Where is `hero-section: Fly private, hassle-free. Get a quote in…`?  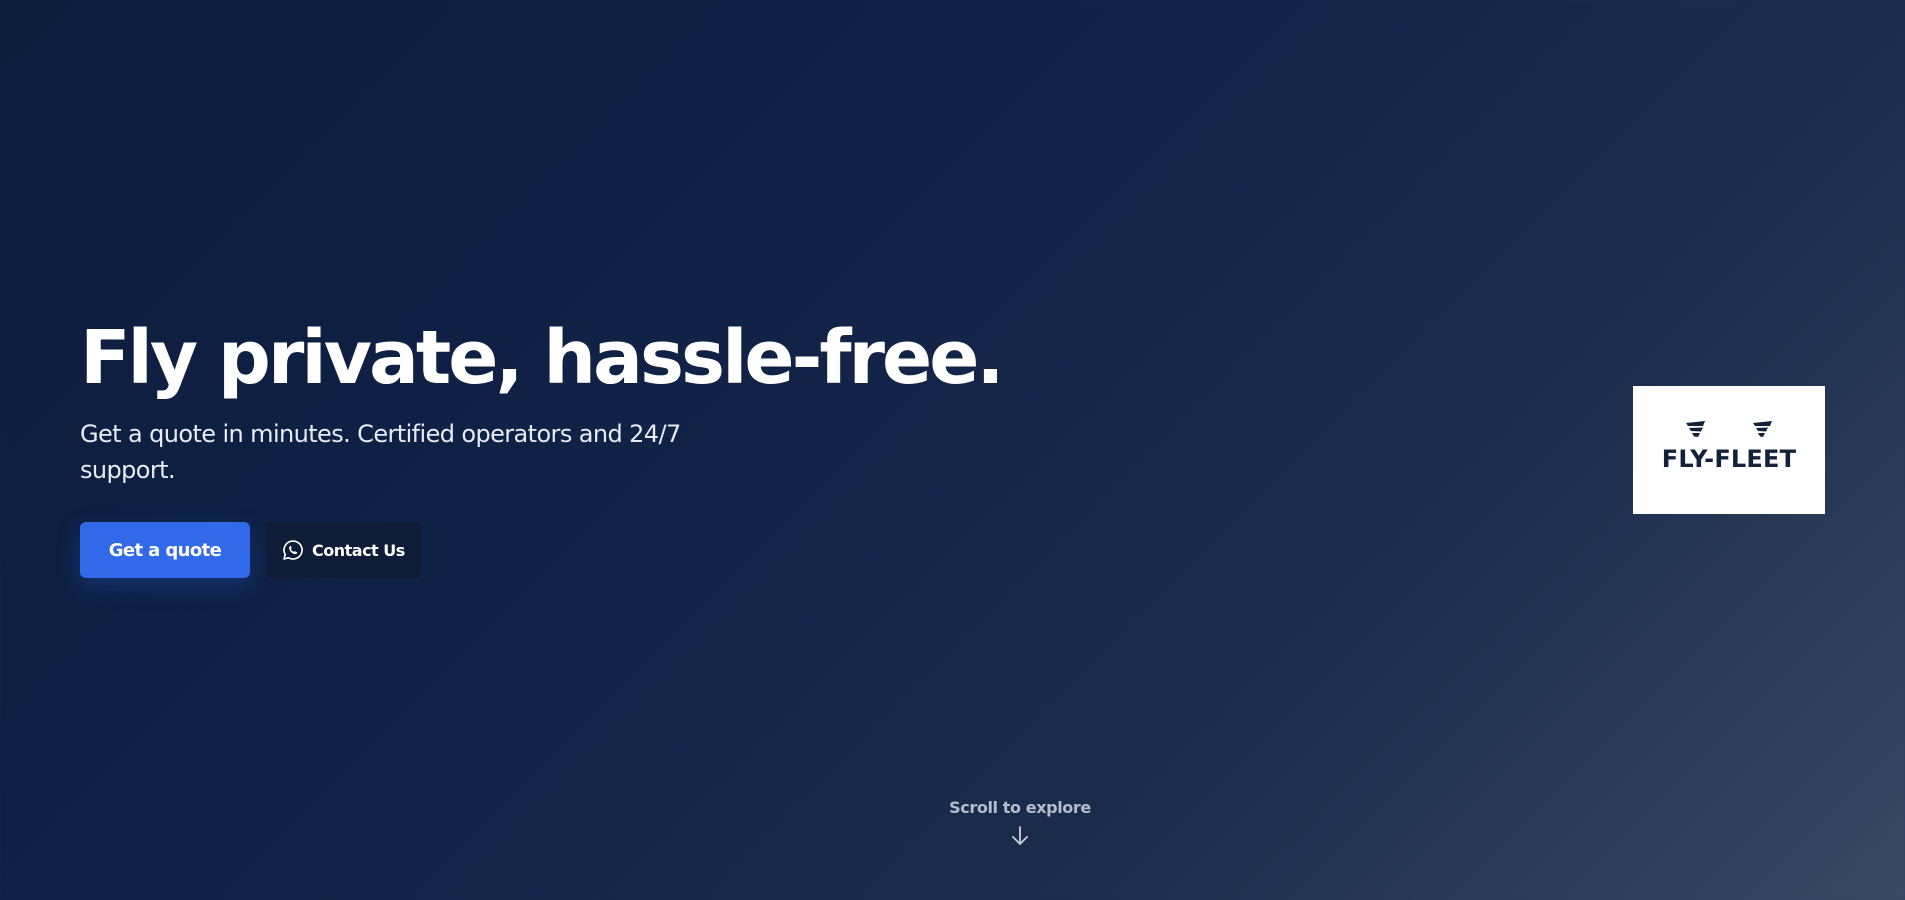 hero-section: Fly private, hassle-free. Get a quote in… is located at coordinates (542, 446).